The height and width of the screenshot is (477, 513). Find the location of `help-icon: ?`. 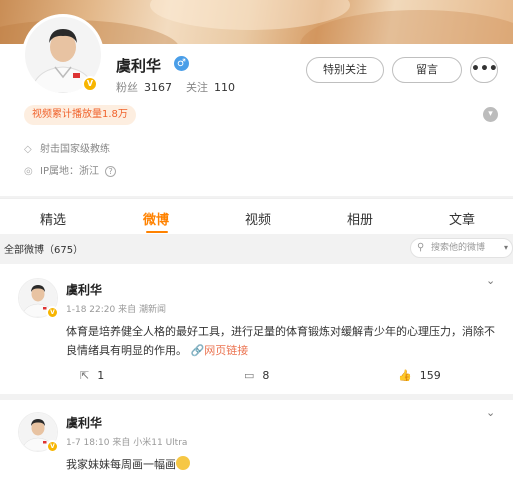

help-icon: ? is located at coordinates (111, 171).